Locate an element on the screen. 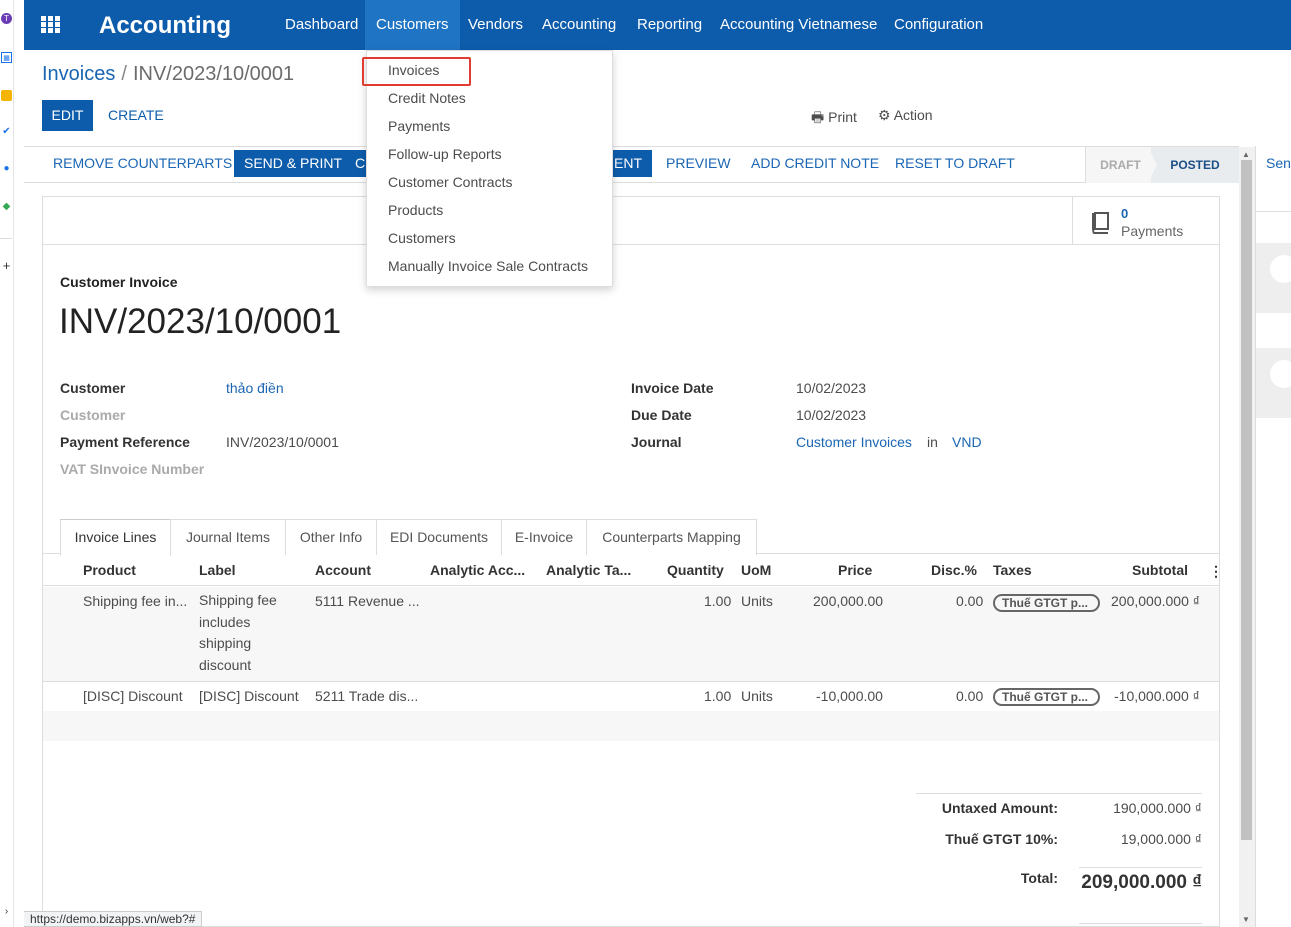 The image size is (1291, 927). tax-amount-value: 19,000.000 ₫ is located at coordinates (1161, 839).